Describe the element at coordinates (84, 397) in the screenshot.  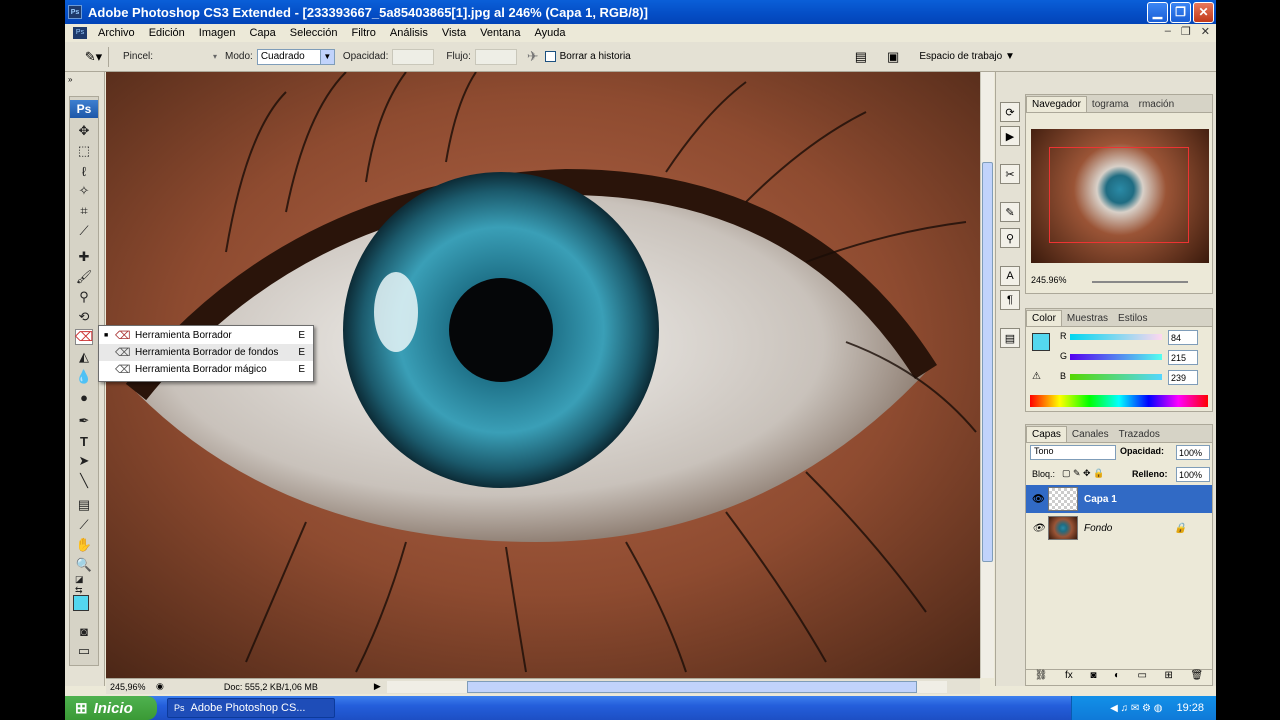
I see `dodge-tool-icon: ●` at that location.